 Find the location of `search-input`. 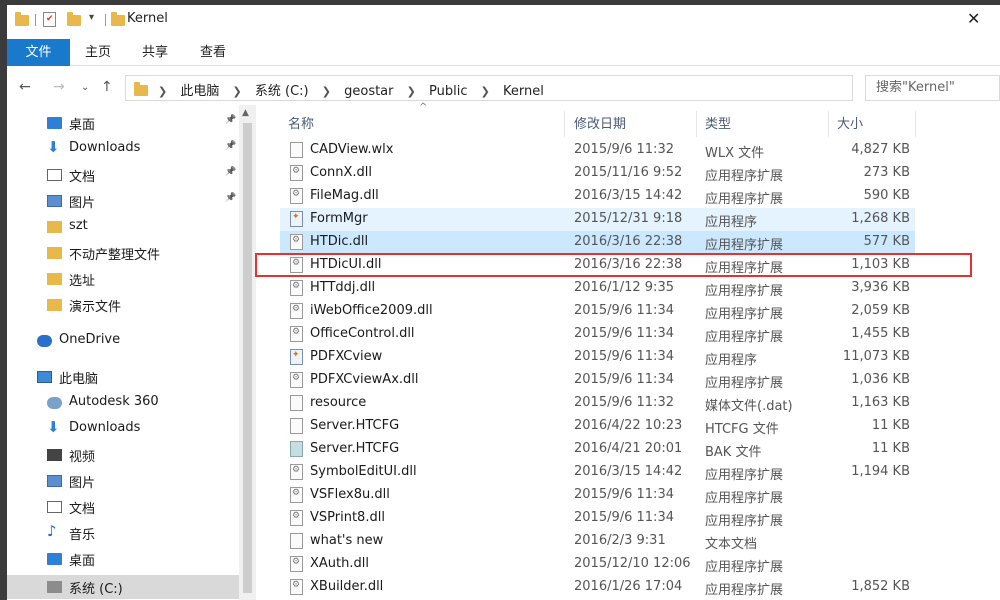

search-input is located at coordinates (938, 87).